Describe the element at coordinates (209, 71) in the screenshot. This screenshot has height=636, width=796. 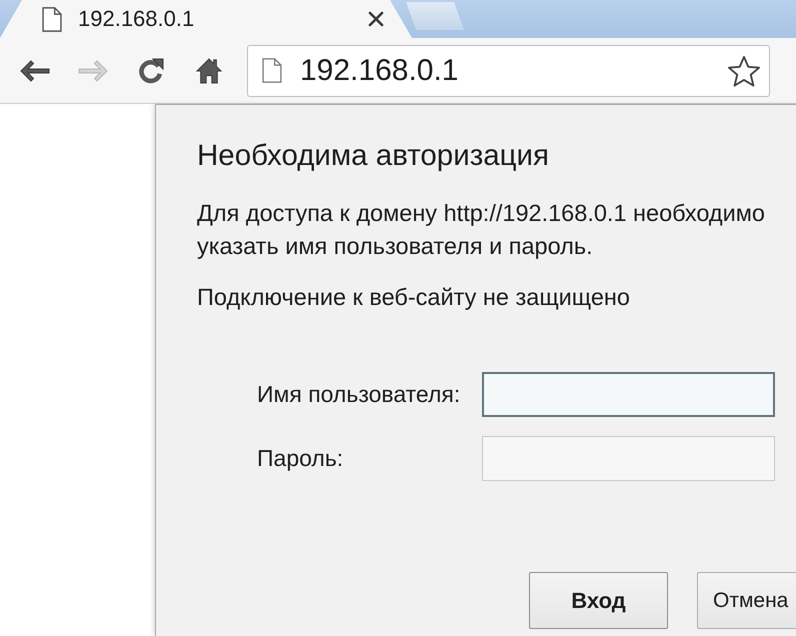
I see `home-icon` at that location.